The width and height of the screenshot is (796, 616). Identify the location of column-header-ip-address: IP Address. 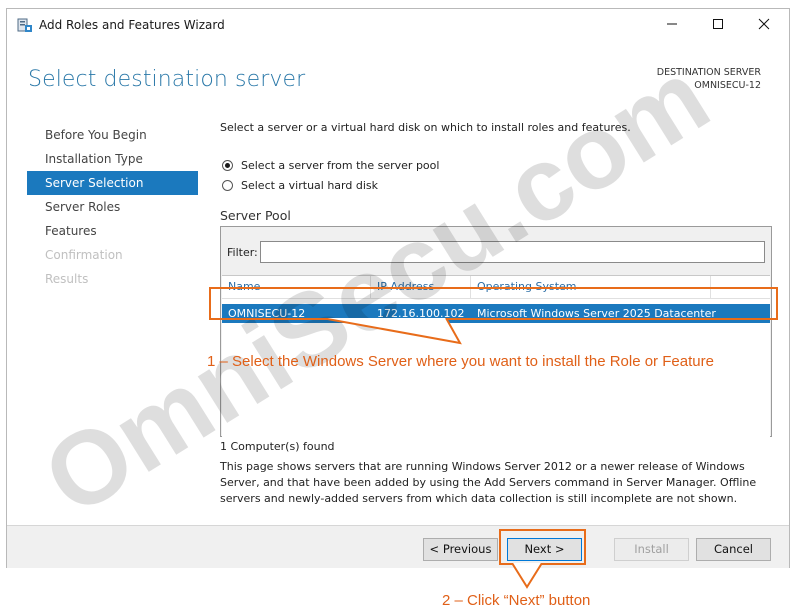
(421, 287).